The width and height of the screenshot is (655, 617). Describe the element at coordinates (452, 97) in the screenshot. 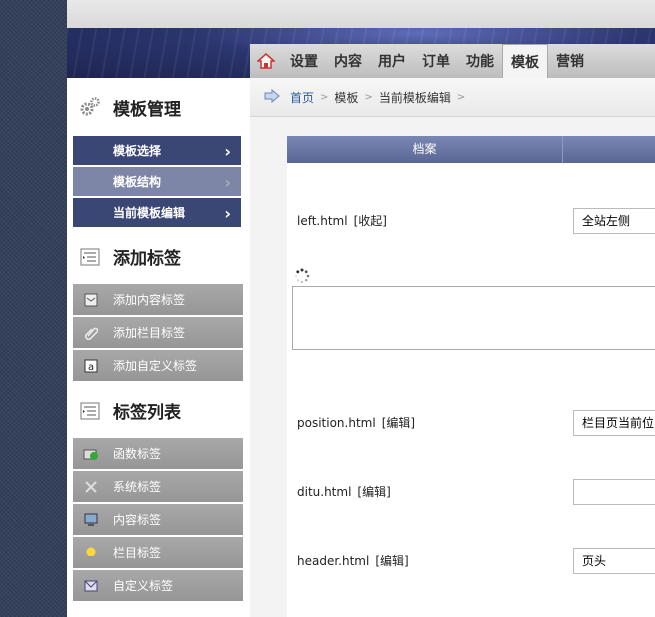

I see `breadcrumb: 首页 > 模板 > 当前模板编辑 >` at that location.